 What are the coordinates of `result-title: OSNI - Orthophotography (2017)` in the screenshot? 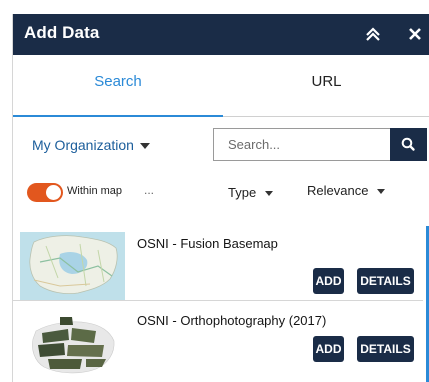 It's located at (231, 320).